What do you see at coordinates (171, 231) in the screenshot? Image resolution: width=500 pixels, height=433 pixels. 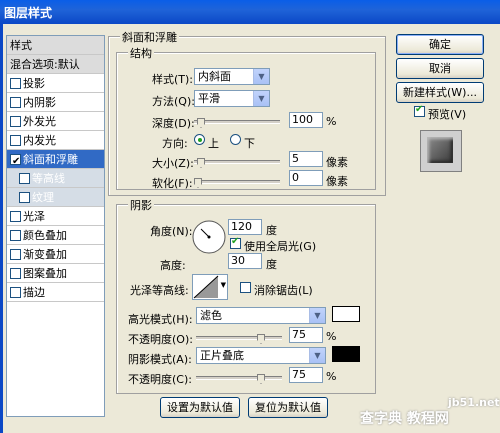 I see `angle-label: 角度(N):` at bounding box center [171, 231].